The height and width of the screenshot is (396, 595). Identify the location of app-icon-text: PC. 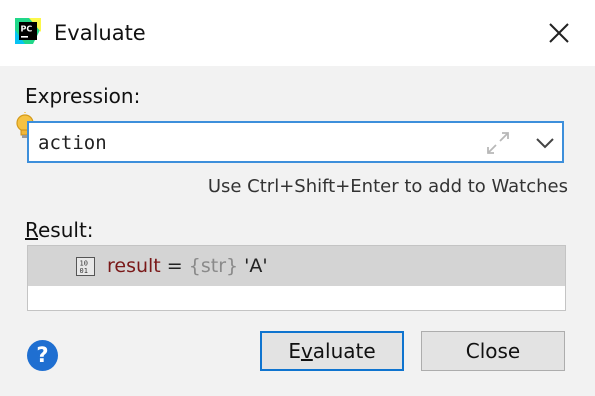
(27, 29).